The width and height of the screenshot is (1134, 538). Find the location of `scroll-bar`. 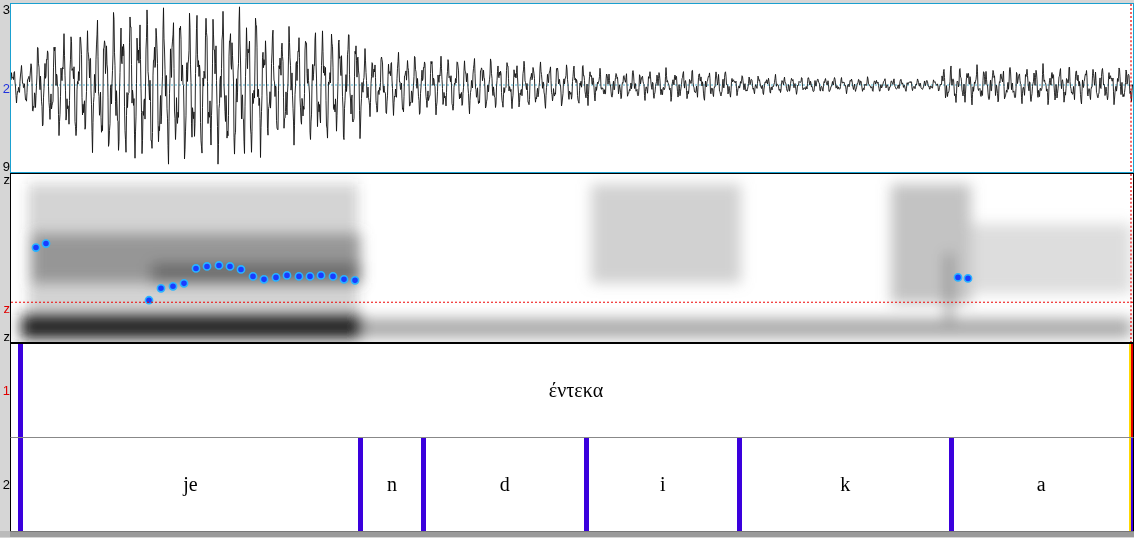

scroll-bar is located at coordinates (572, 534).